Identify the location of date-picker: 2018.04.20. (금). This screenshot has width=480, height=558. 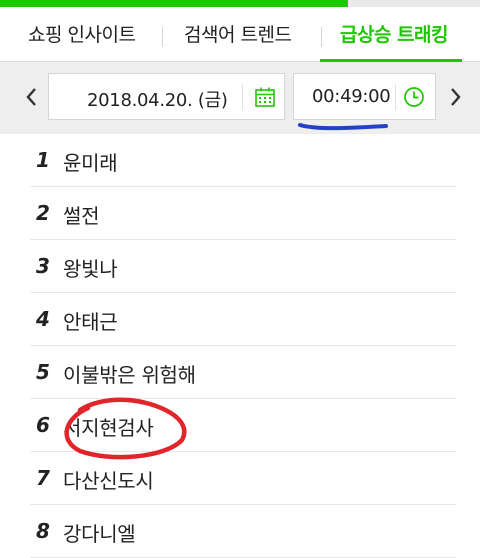
(166, 96).